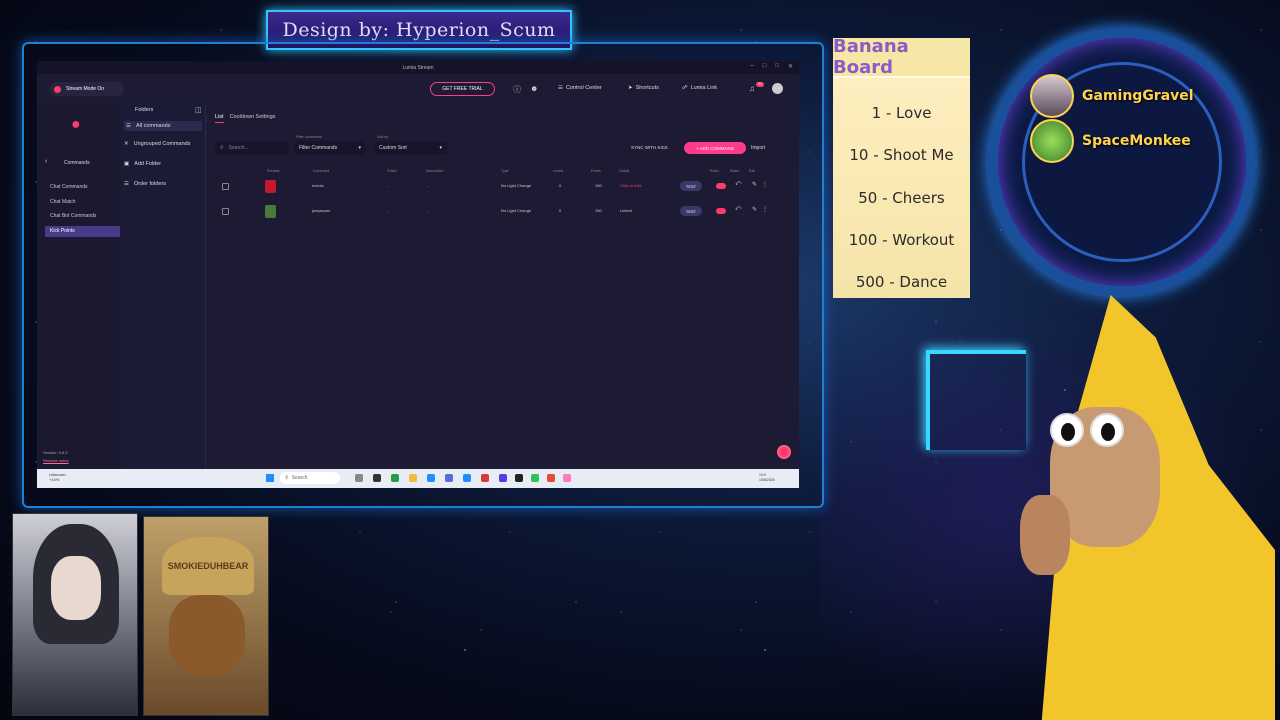 This screenshot has width=1280, height=720. What do you see at coordinates (253, 118) in the screenshot?
I see `tab-cooldown-settings: Cooldown Settings` at bounding box center [253, 118].